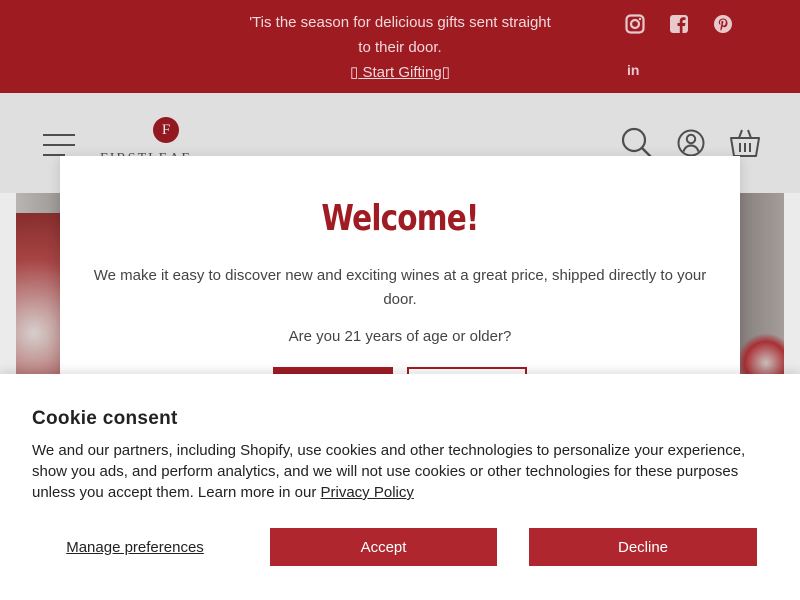 Image resolution: width=800 pixels, height=600 pixels. Describe the element at coordinates (635, 70) in the screenshot. I see `linkedin-icon: in` at that location.